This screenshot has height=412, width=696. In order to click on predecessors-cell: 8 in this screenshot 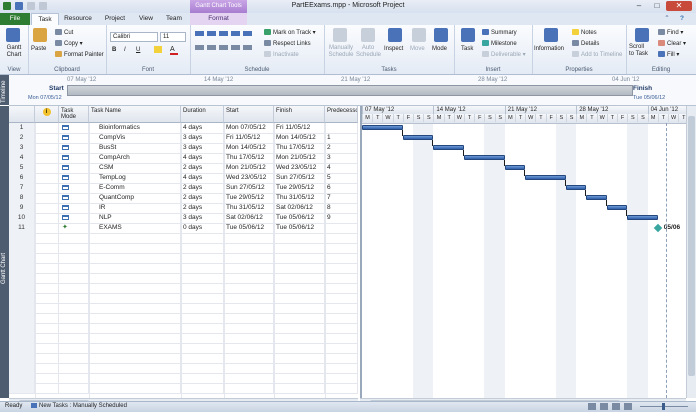, I will do `click(341, 208)`.